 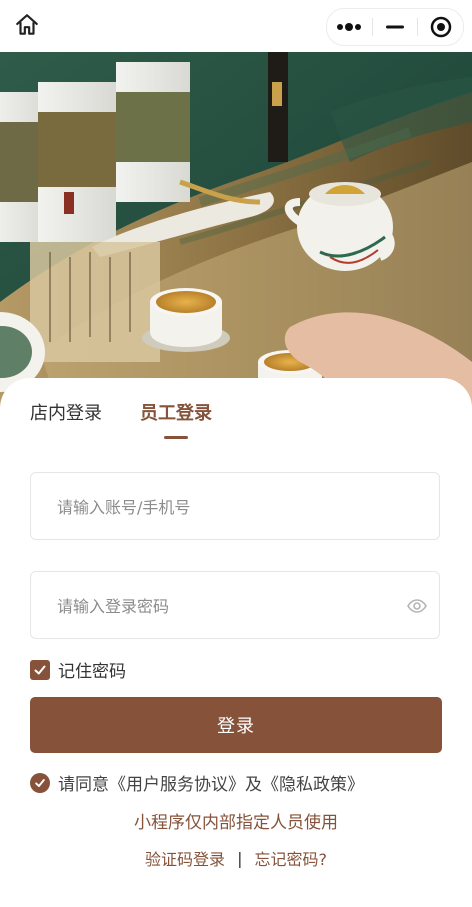 What do you see at coordinates (290, 858) in the screenshot?
I see `forgot-password-link: 忘记密码?` at bounding box center [290, 858].